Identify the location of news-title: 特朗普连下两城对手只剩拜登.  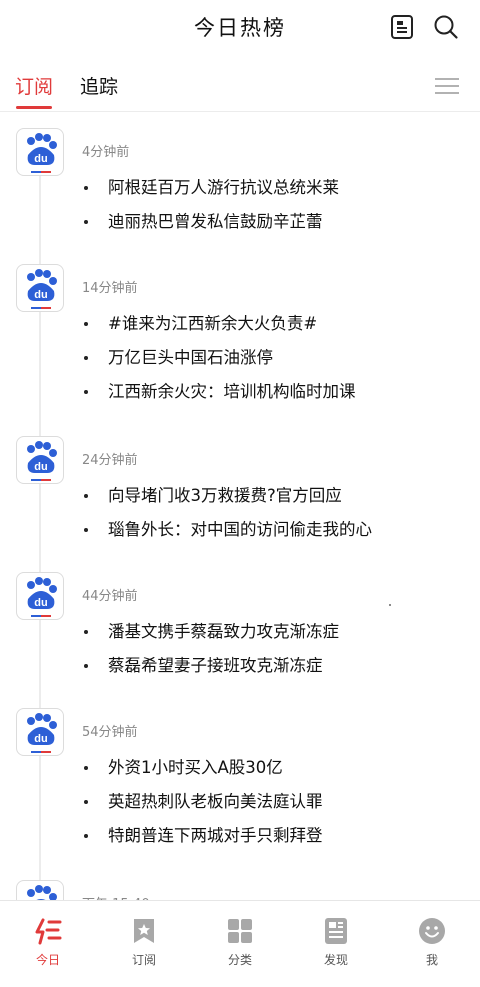
(215, 835).